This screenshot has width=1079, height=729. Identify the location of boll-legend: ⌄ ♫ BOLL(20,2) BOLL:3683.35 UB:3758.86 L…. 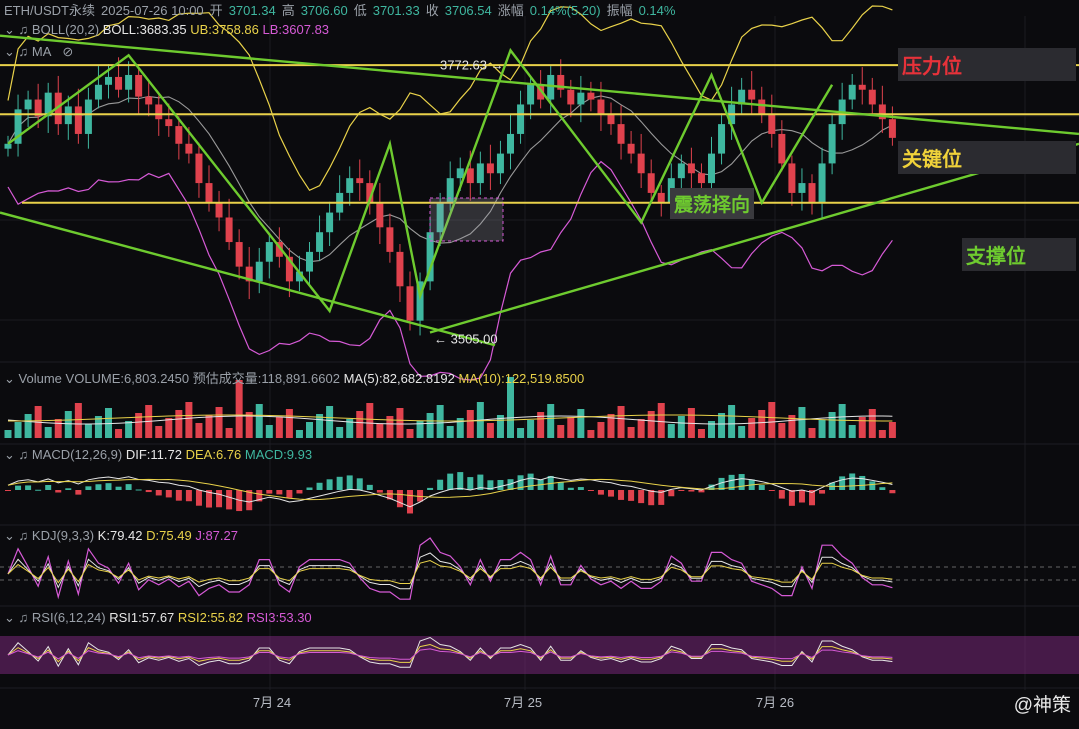
(166, 30).